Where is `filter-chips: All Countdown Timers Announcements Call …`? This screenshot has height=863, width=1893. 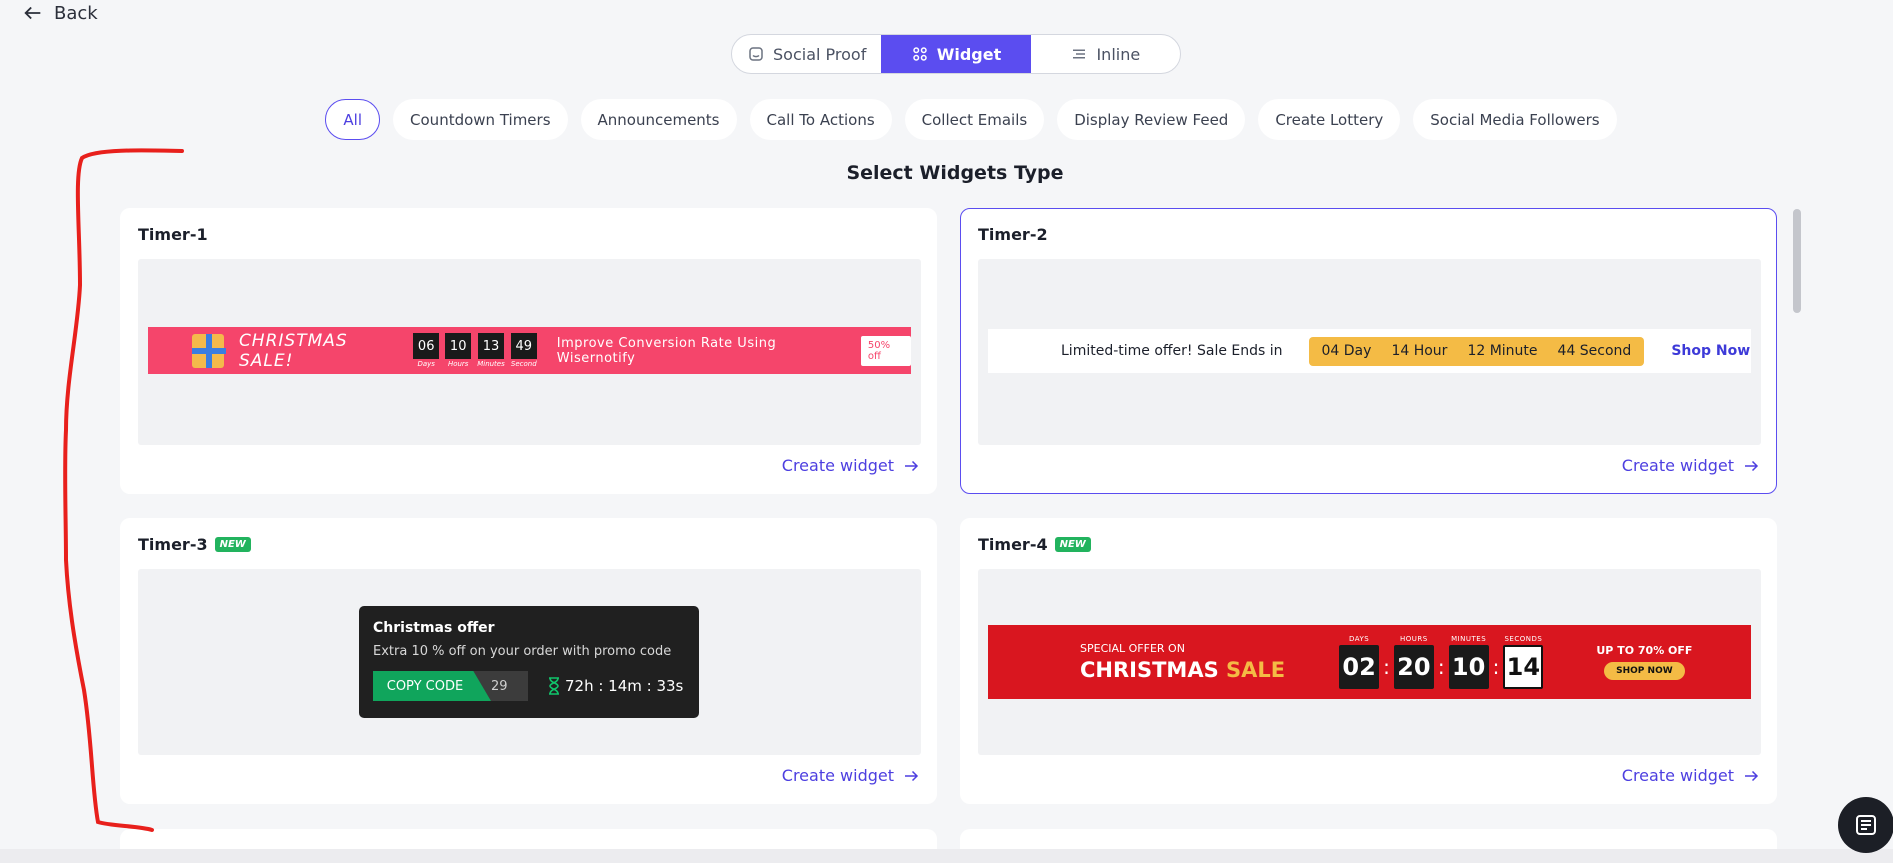
filter-chips: All Countdown Timers Announcements Call … is located at coordinates (946, 119).